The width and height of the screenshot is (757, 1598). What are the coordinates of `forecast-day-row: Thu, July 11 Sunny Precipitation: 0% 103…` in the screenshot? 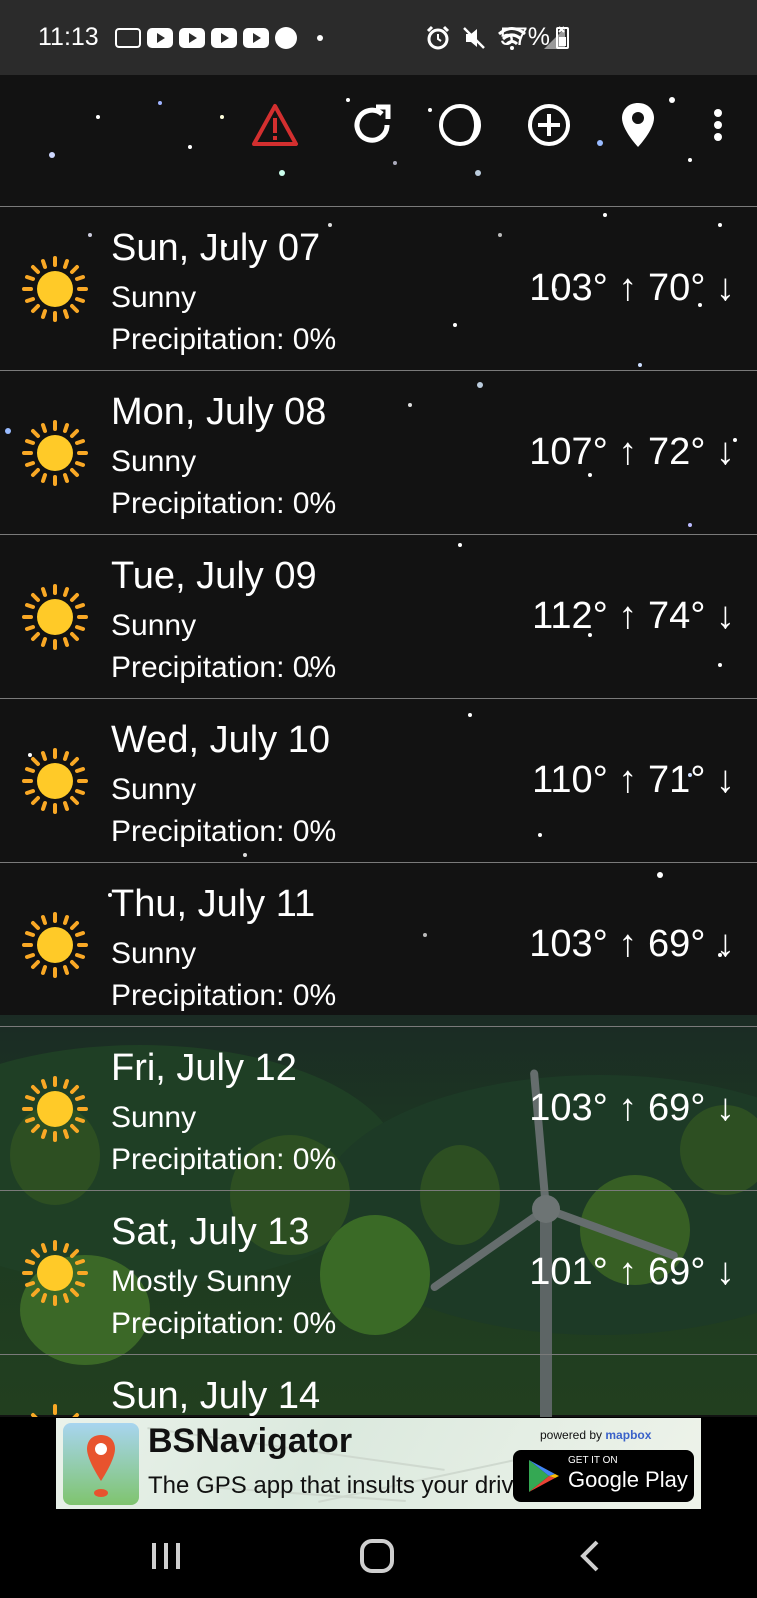 It's located at (378, 944).